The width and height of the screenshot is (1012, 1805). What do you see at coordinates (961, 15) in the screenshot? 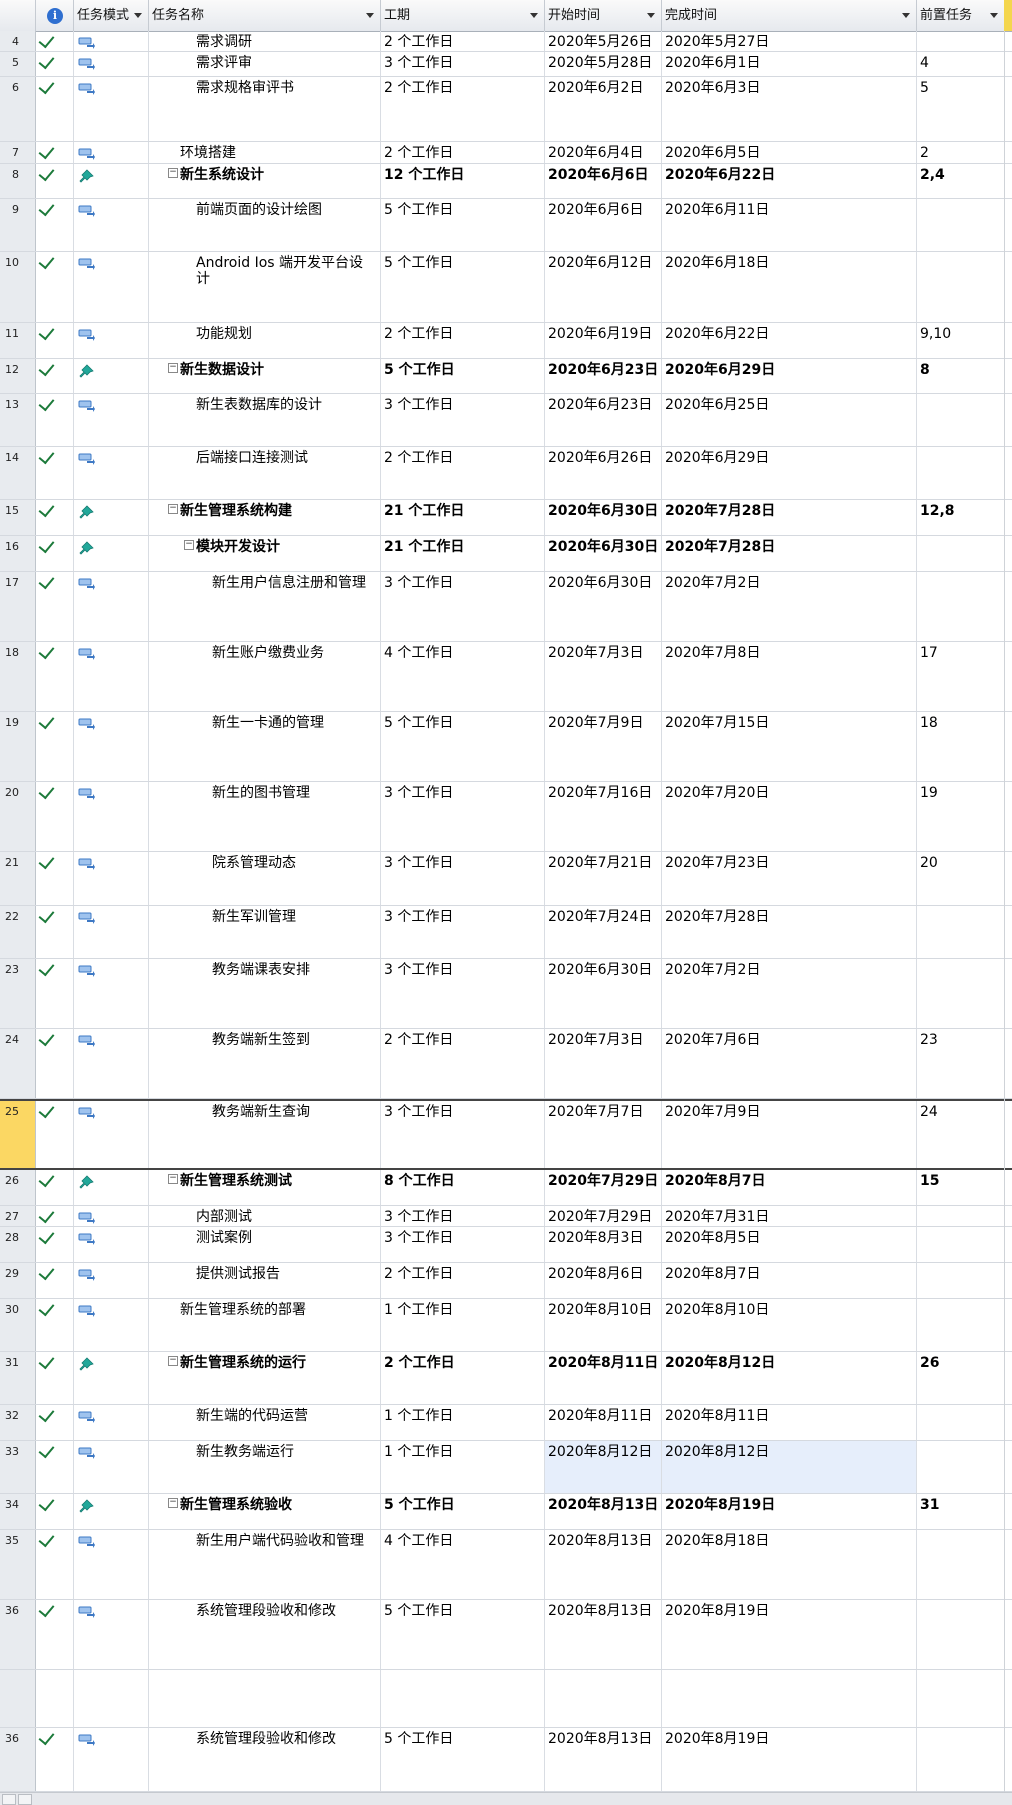
I see `column-header-predecessors: 前置任务` at bounding box center [961, 15].